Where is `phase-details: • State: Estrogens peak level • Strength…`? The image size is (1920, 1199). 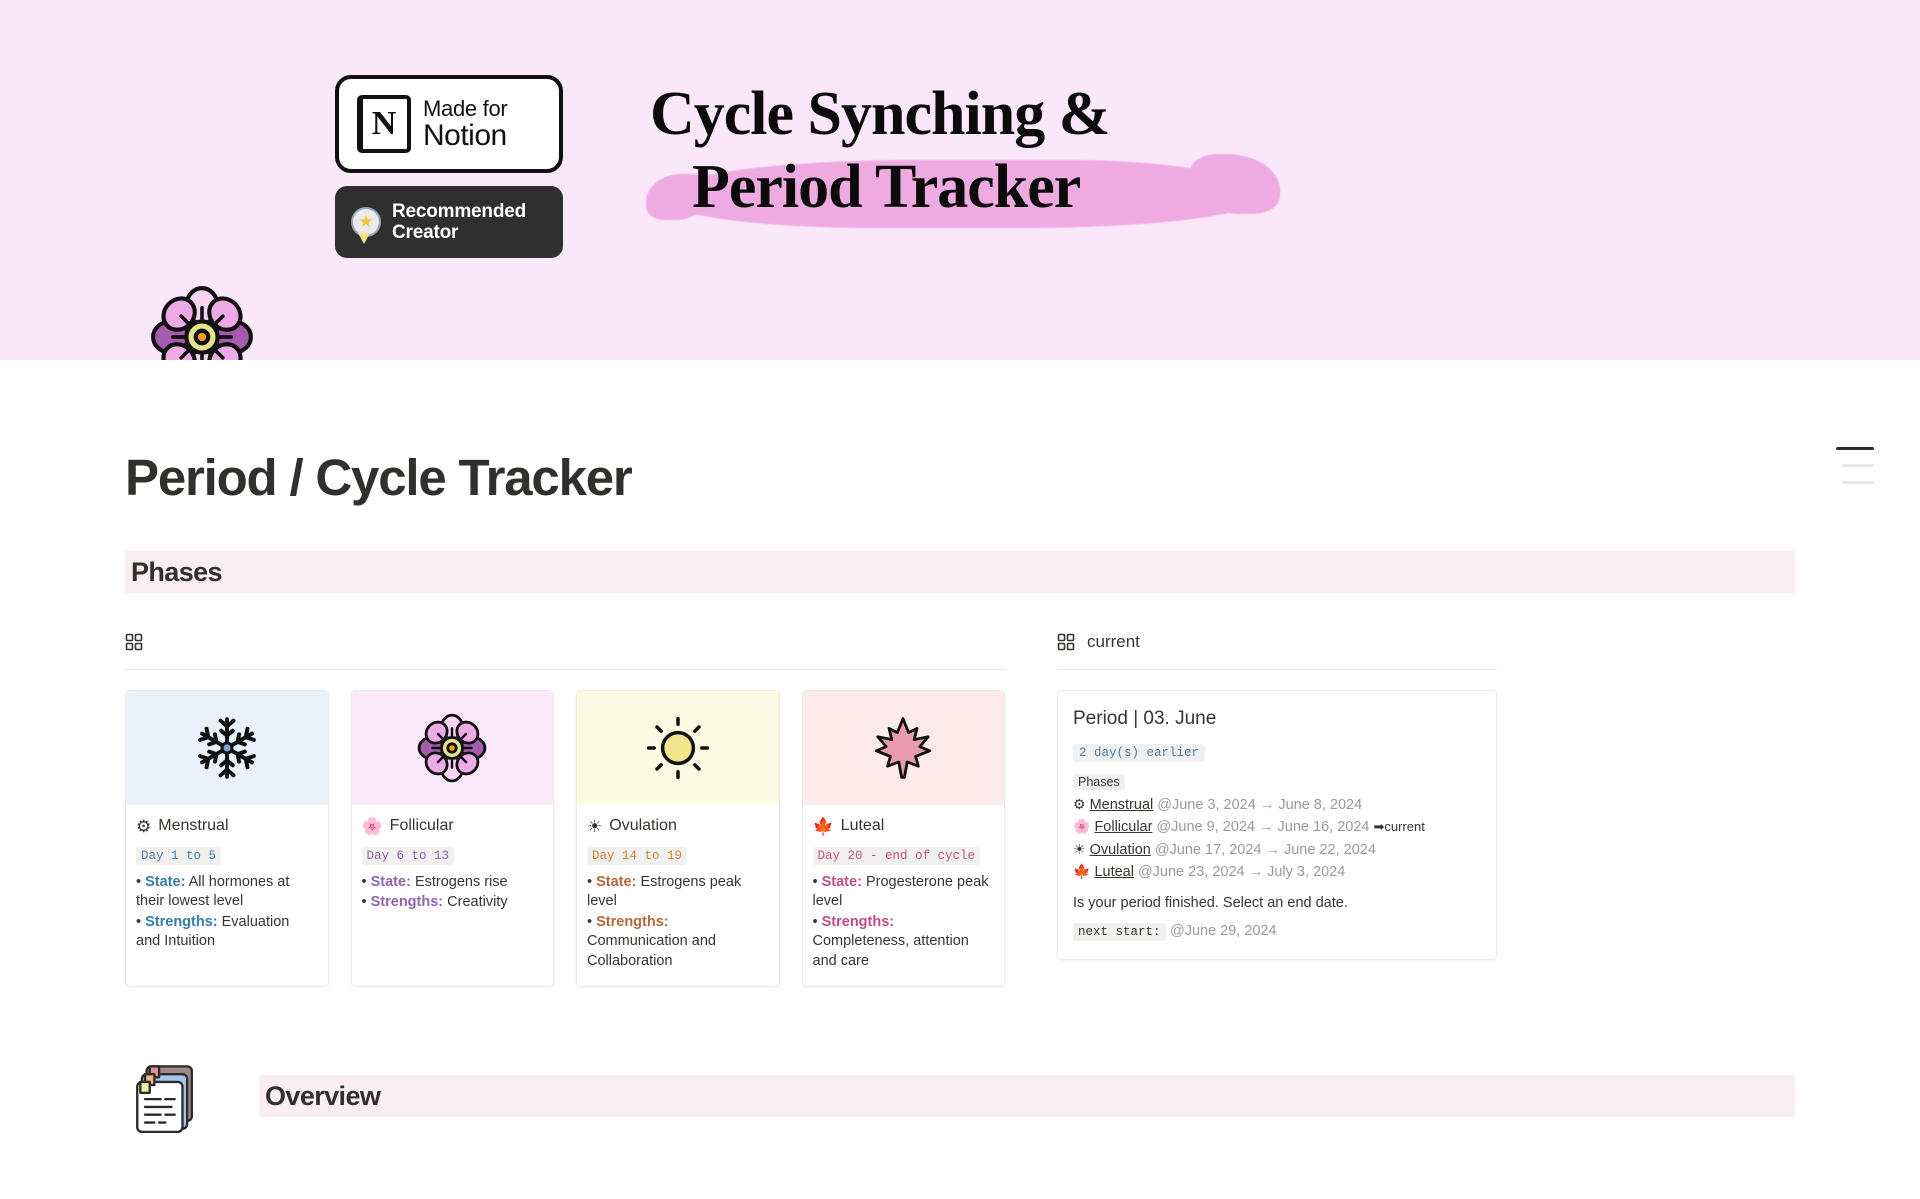 phase-details: • State: Estrogens peak level • Strength… is located at coordinates (664, 921).